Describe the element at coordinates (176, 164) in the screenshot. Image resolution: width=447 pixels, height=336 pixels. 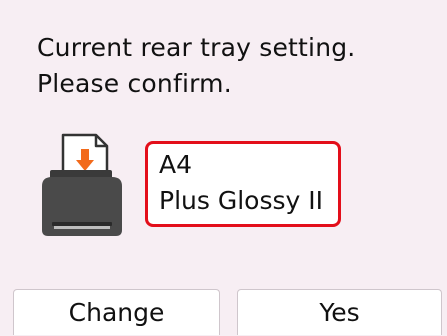
I see `paper-size-value: A4` at that location.